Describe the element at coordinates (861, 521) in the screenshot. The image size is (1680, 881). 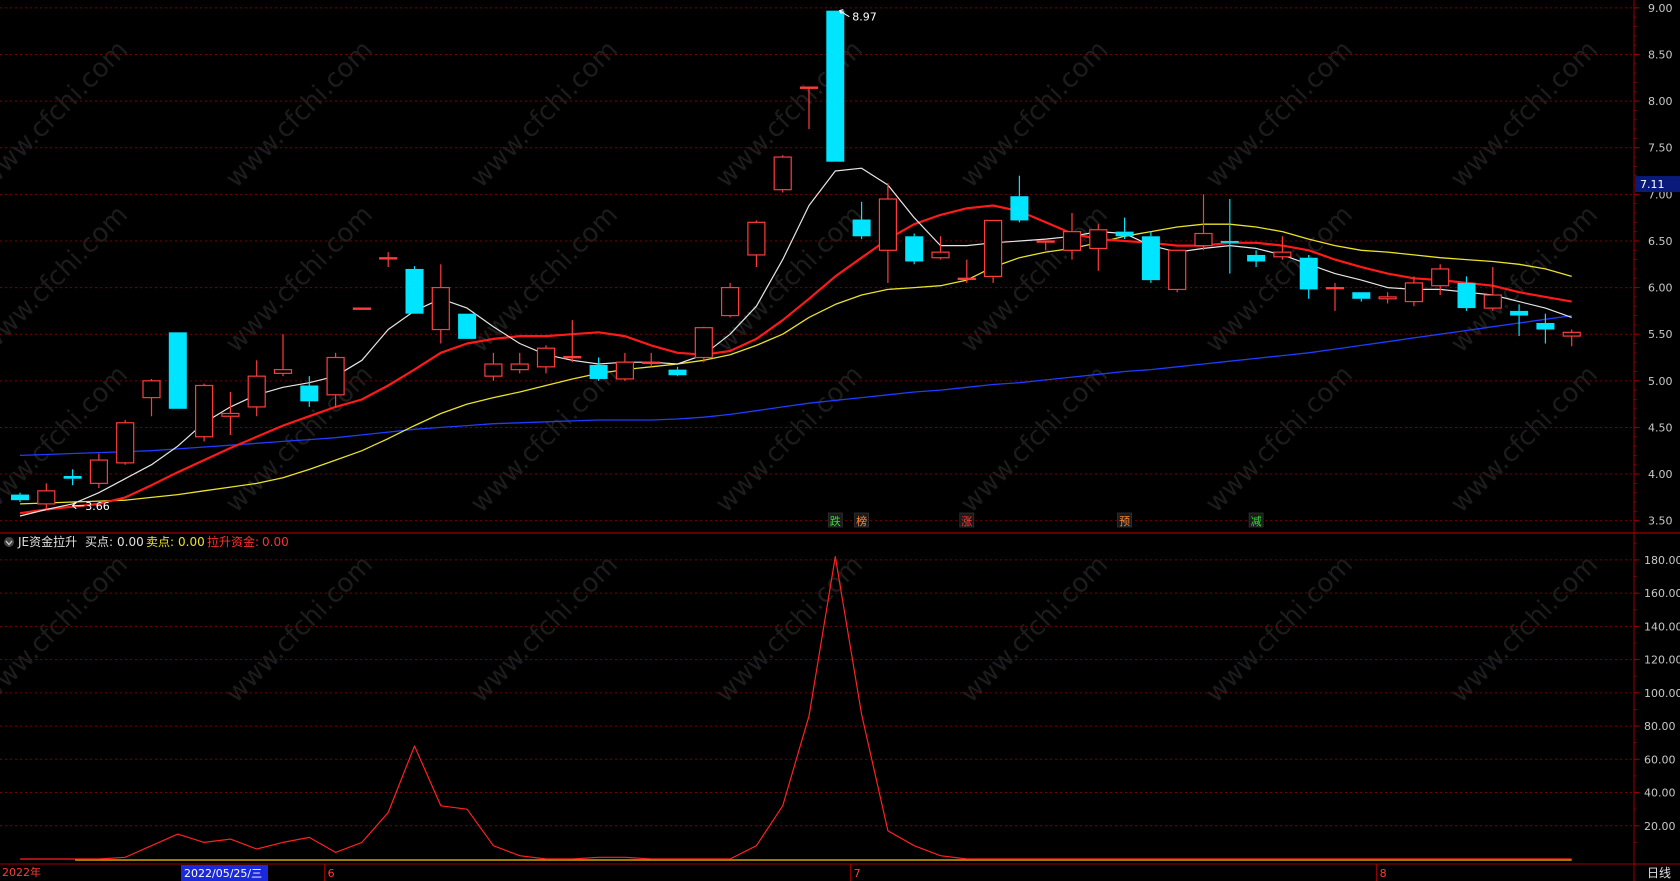
I see `event-marker-label: 榜` at that location.